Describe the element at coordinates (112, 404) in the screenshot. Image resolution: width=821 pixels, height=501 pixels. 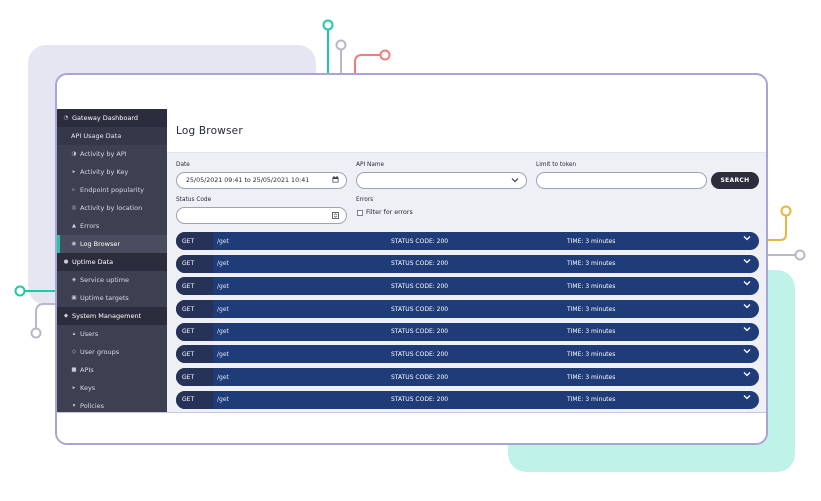
I see `sidebar-item-policies: ▾ Policies` at that location.